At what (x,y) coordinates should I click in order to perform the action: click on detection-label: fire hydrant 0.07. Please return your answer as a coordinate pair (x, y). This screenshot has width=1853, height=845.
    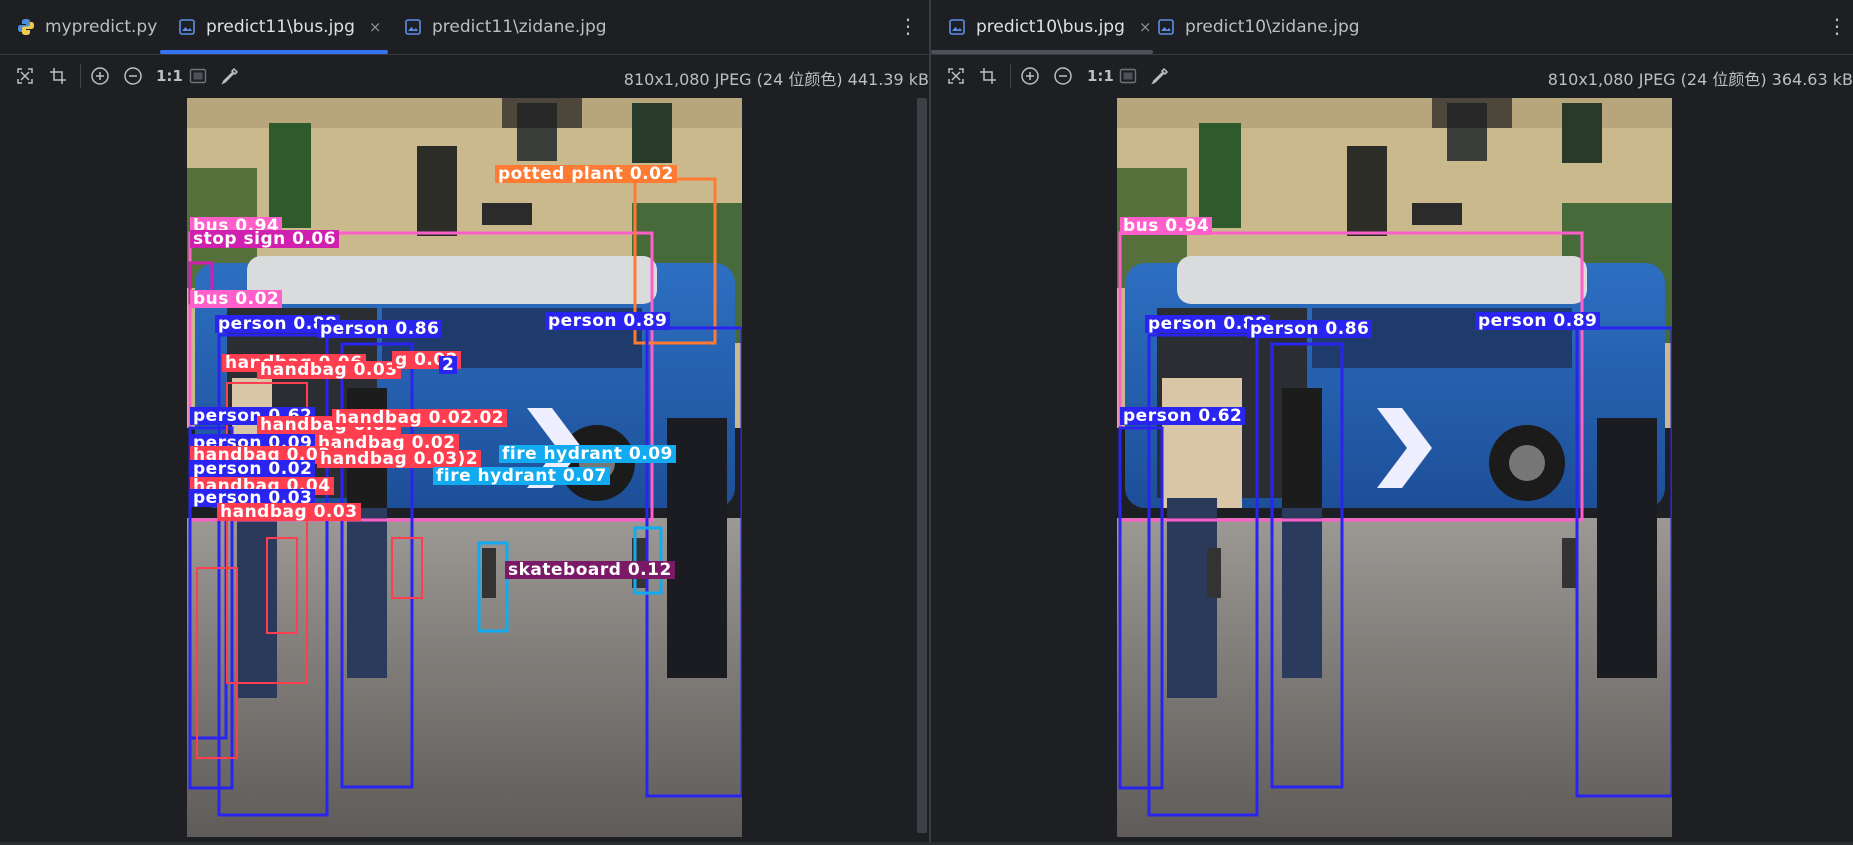
    Looking at the image, I should click on (521, 476).